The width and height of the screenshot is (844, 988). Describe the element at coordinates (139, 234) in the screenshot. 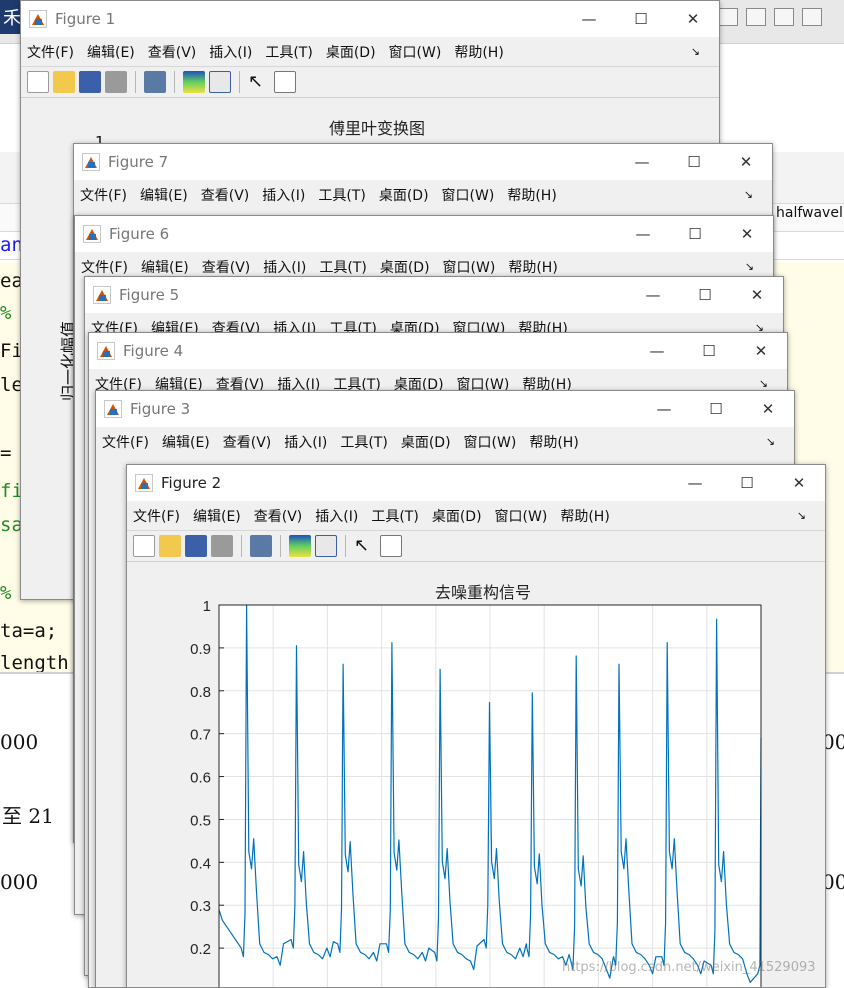

I see `figure-title: Figure 6` at that location.